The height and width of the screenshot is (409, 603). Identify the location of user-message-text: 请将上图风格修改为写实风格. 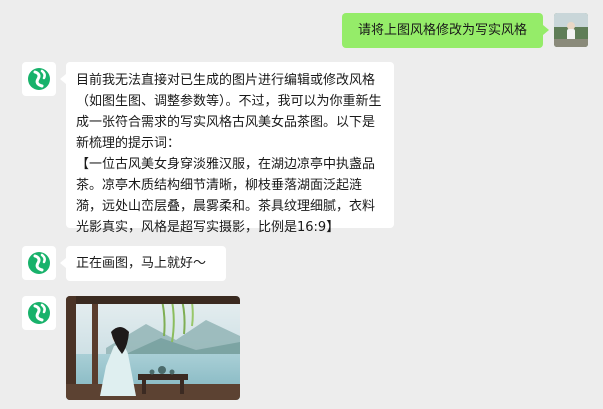
(442, 30).